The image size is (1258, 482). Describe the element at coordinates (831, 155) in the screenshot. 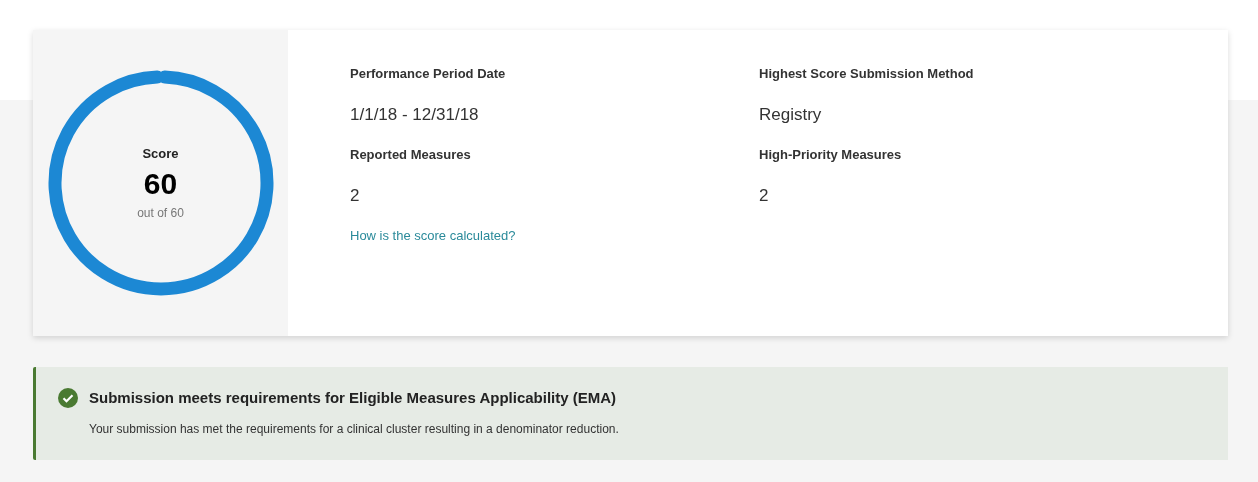

I see `field-label: High-Priority Measures` at that location.